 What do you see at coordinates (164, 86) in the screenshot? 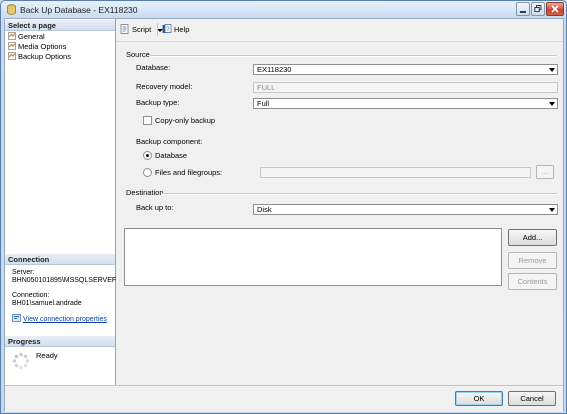
I see `recovery-model-label: Recovery model:` at bounding box center [164, 86].